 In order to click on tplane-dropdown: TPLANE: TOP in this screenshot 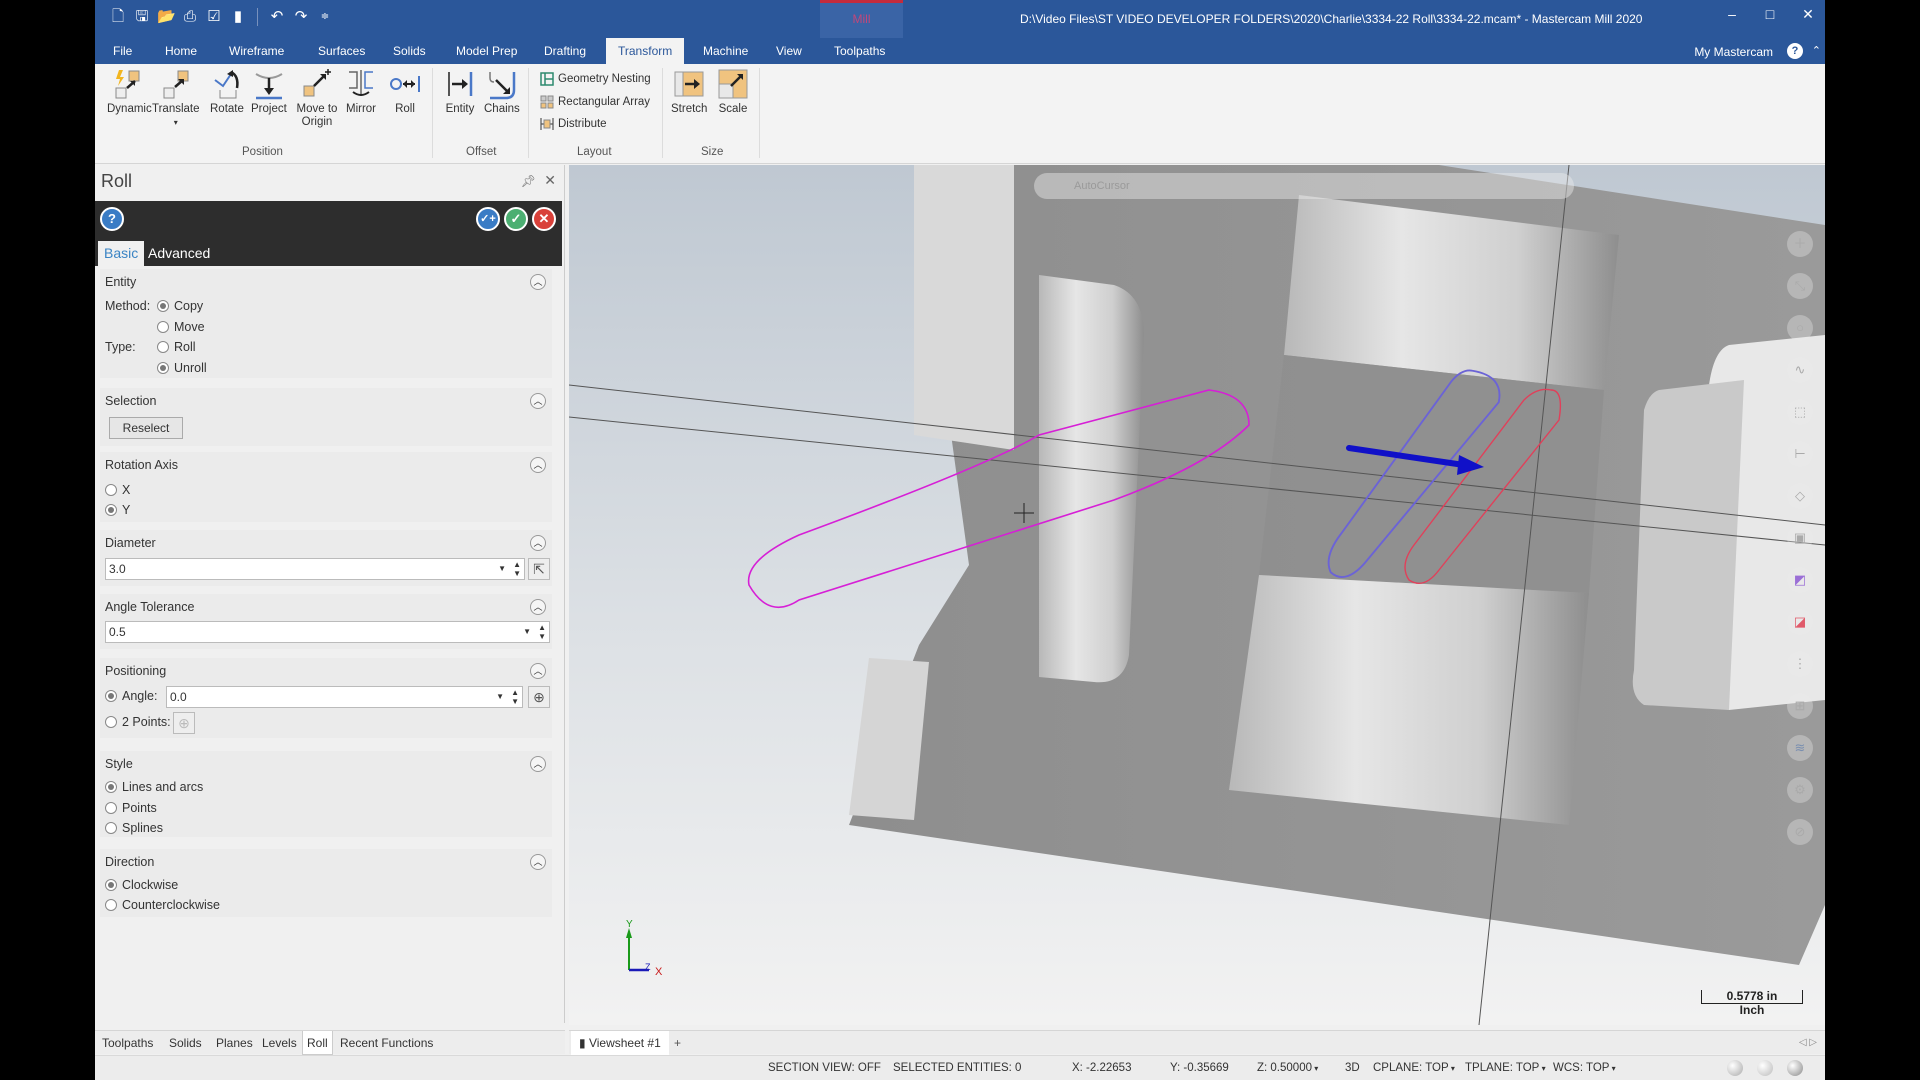, I will do `click(1505, 1068)`.